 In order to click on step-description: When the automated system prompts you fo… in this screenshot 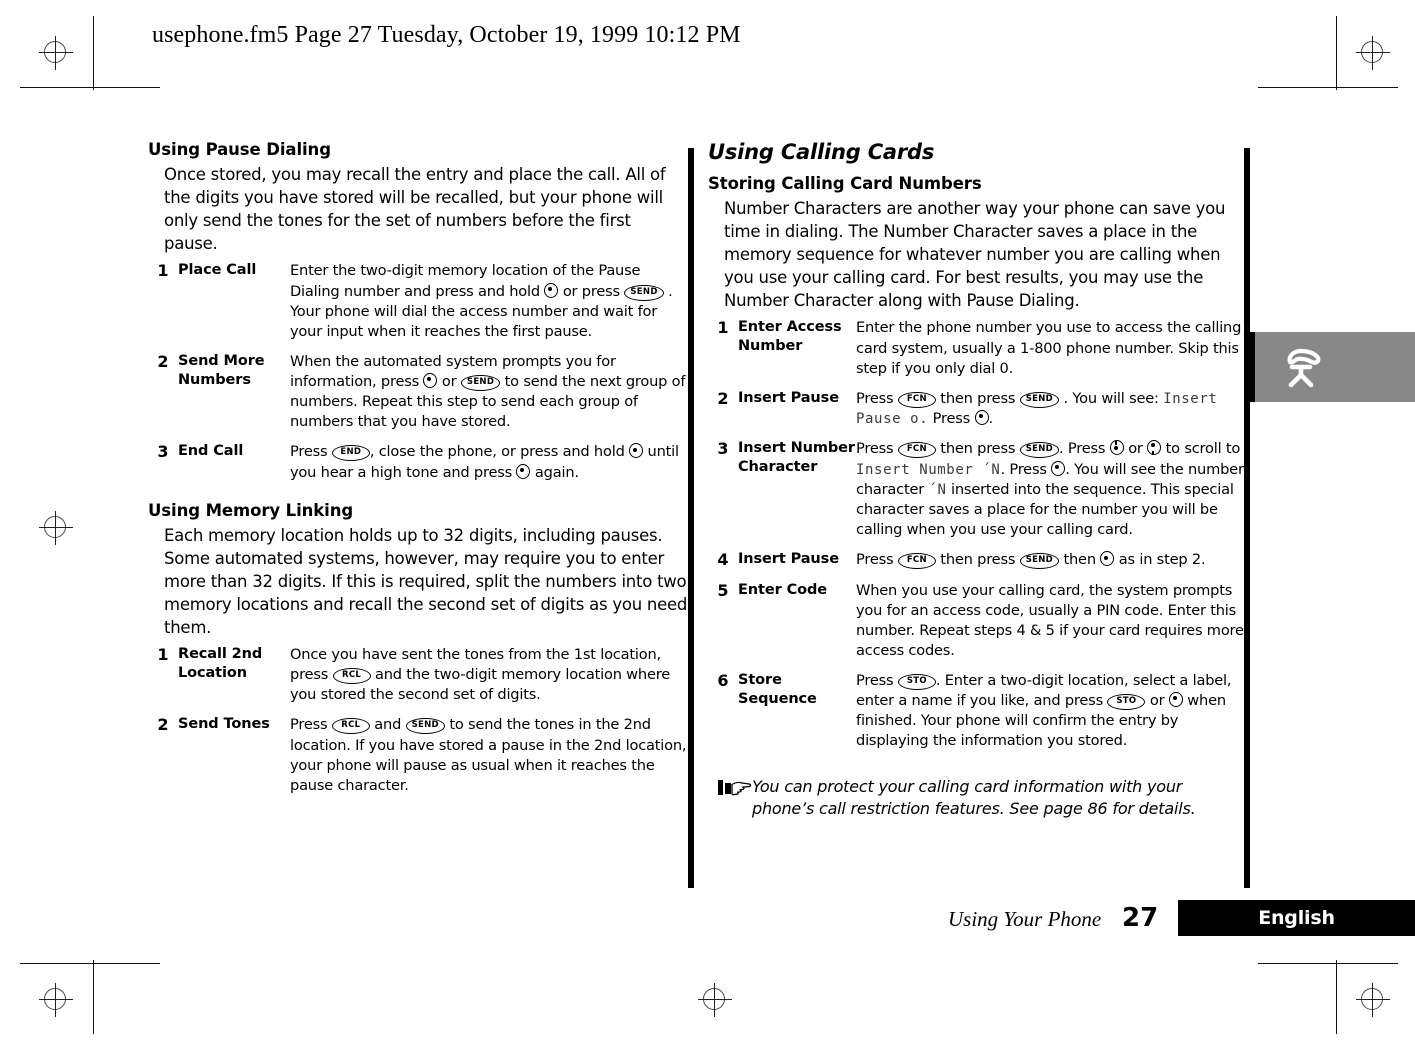, I will do `click(488, 391)`.